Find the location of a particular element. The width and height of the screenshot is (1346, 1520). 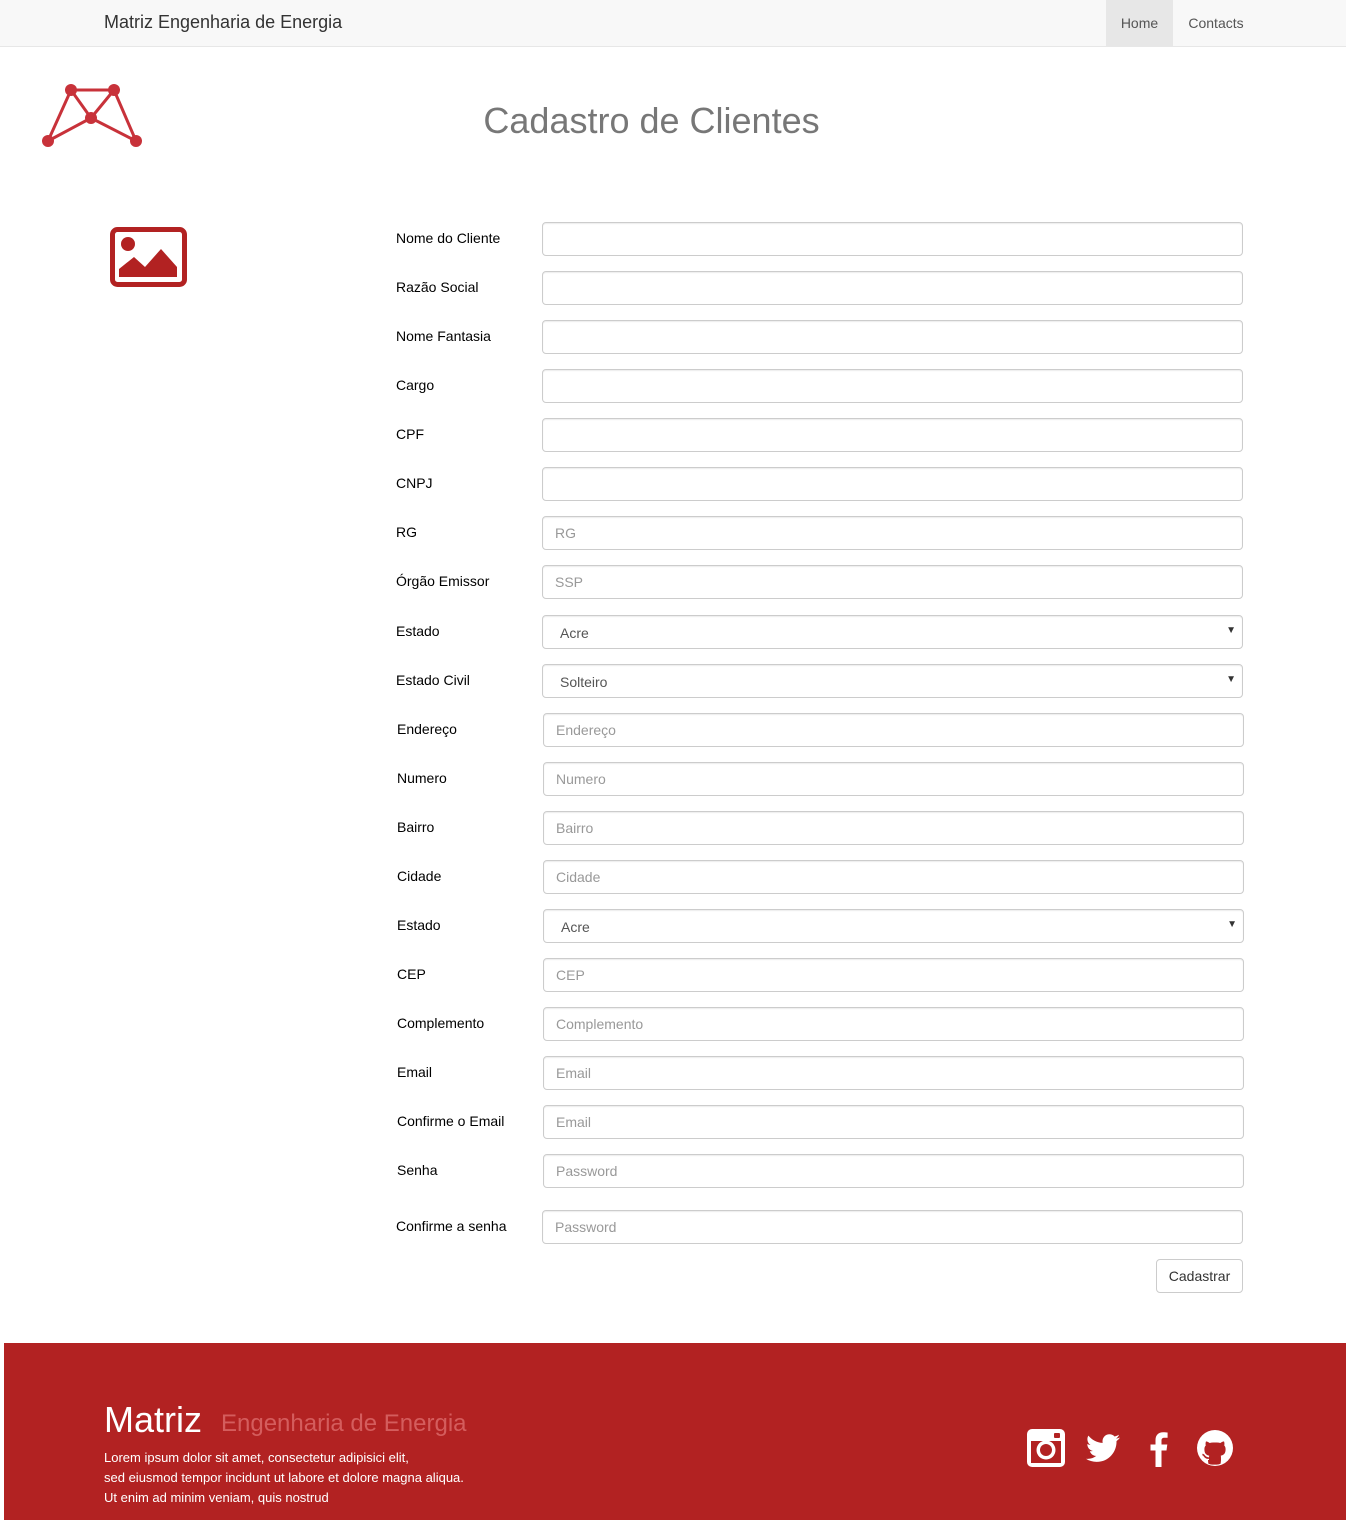

cpf-input is located at coordinates (892, 435).